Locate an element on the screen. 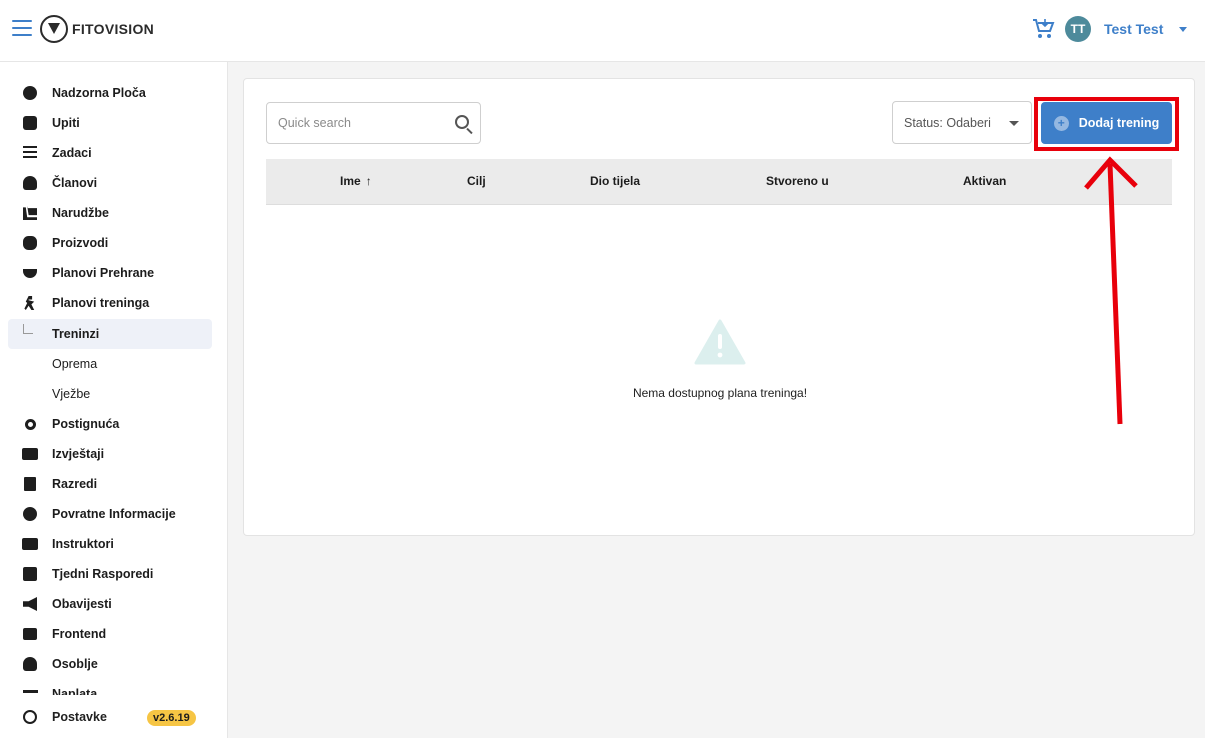 The height and width of the screenshot is (738, 1205). search-input is located at coordinates (352, 123).